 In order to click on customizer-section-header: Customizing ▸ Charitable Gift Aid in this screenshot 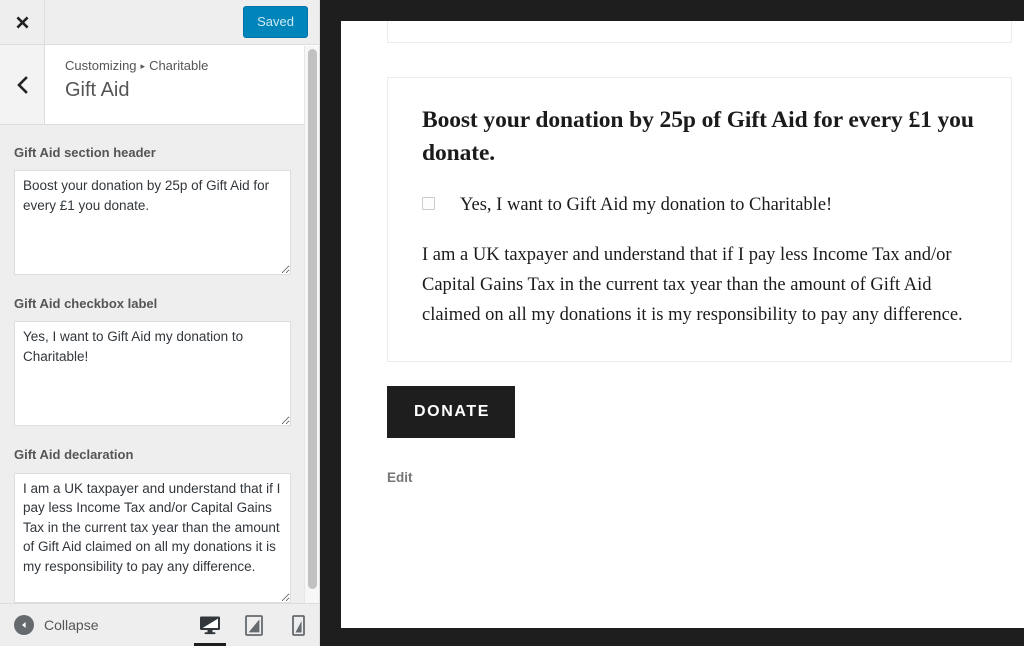, I will do `click(159, 85)`.